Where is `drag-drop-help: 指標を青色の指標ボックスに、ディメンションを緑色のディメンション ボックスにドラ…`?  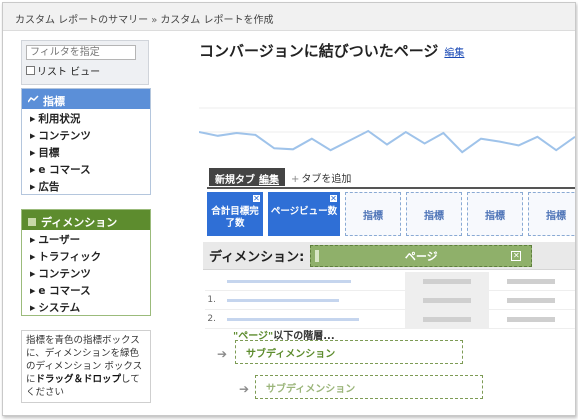 drag-drop-help: 指標を青色の指標ボックスに、ディメンションを緑色のディメンション ボックスにドラ… is located at coordinates (86, 366).